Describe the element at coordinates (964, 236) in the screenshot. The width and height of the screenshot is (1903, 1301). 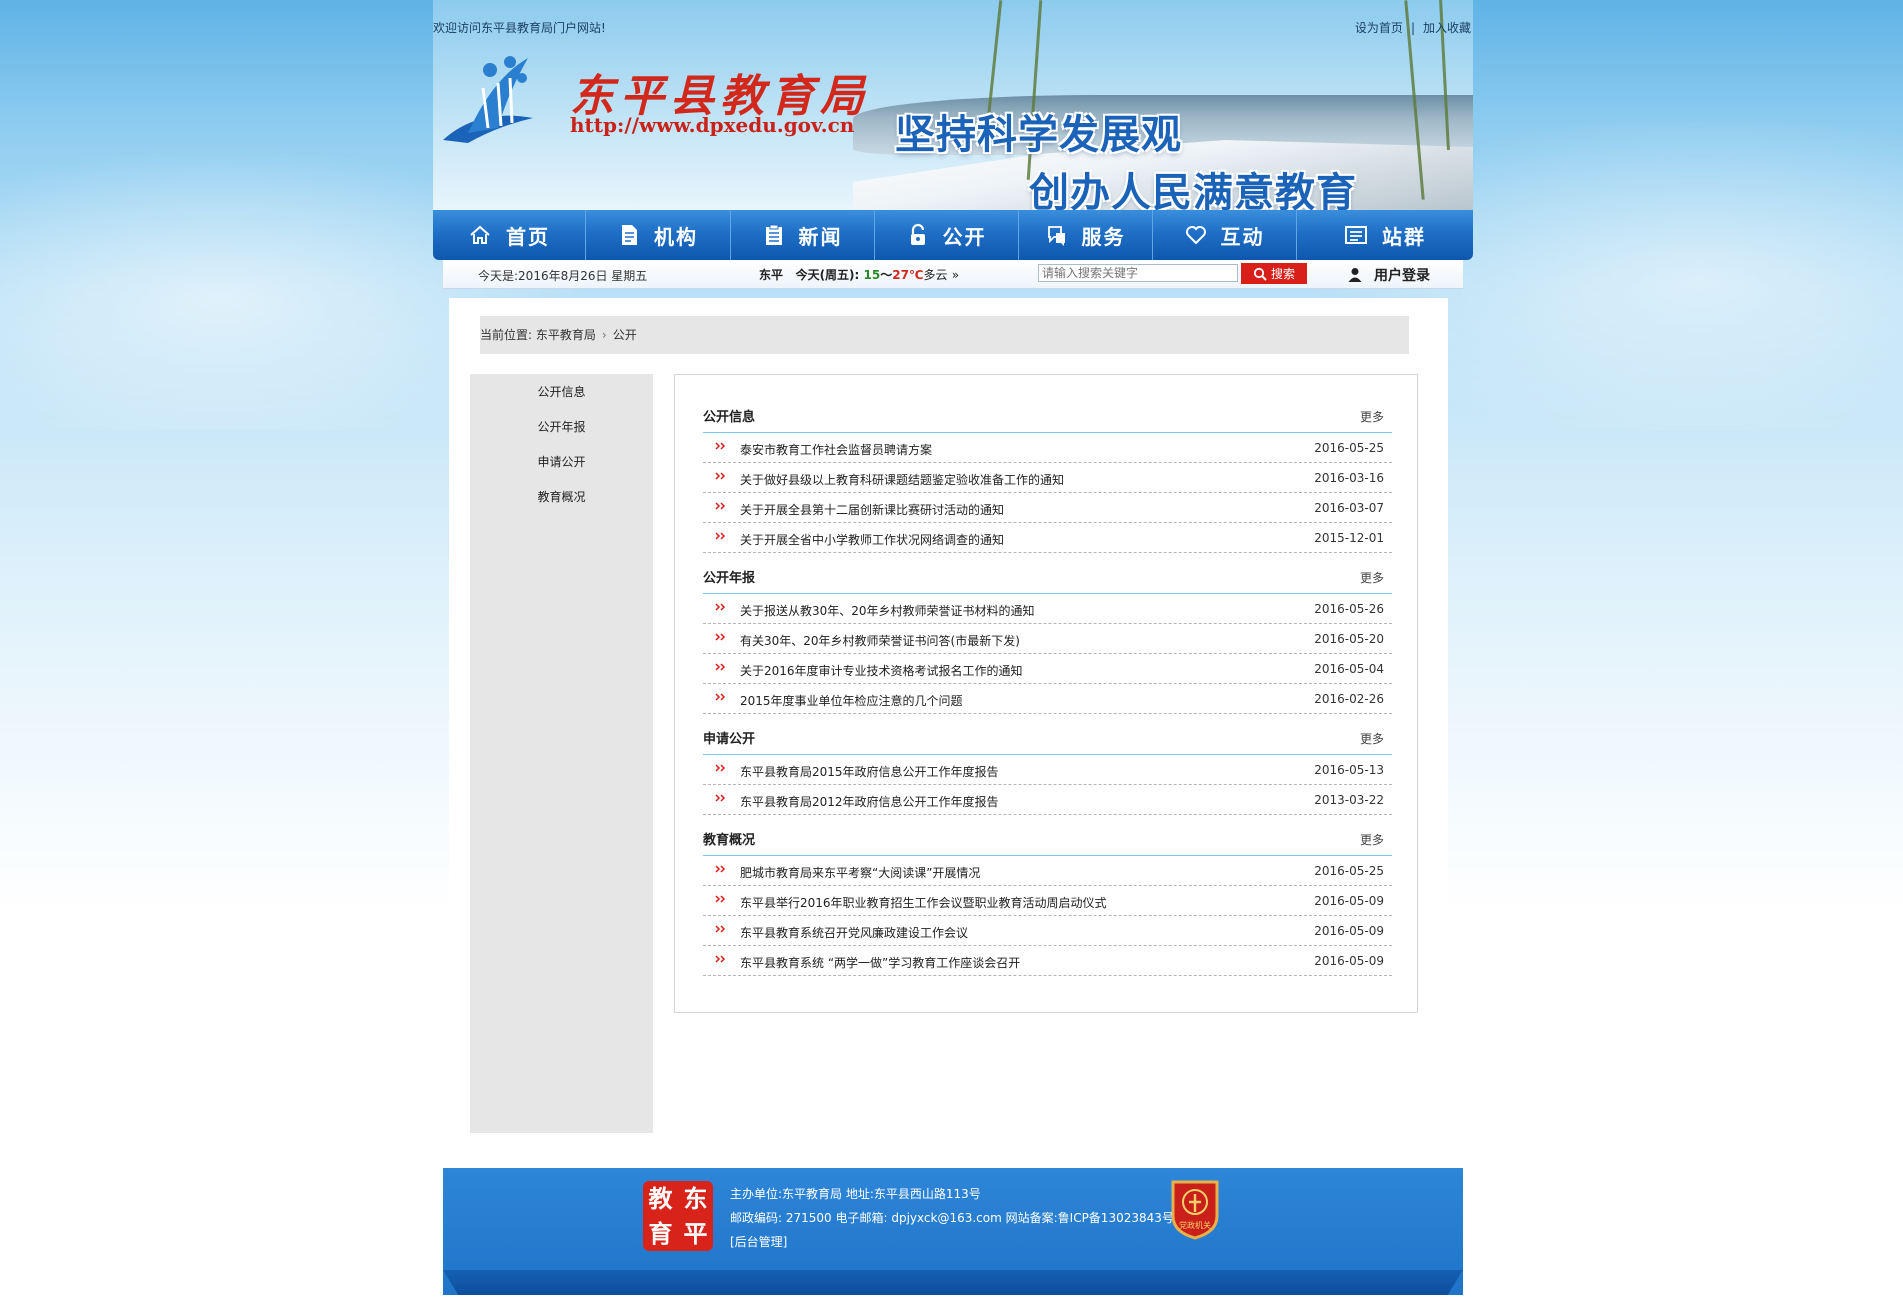
I see `nav-item-label: 公开` at that location.